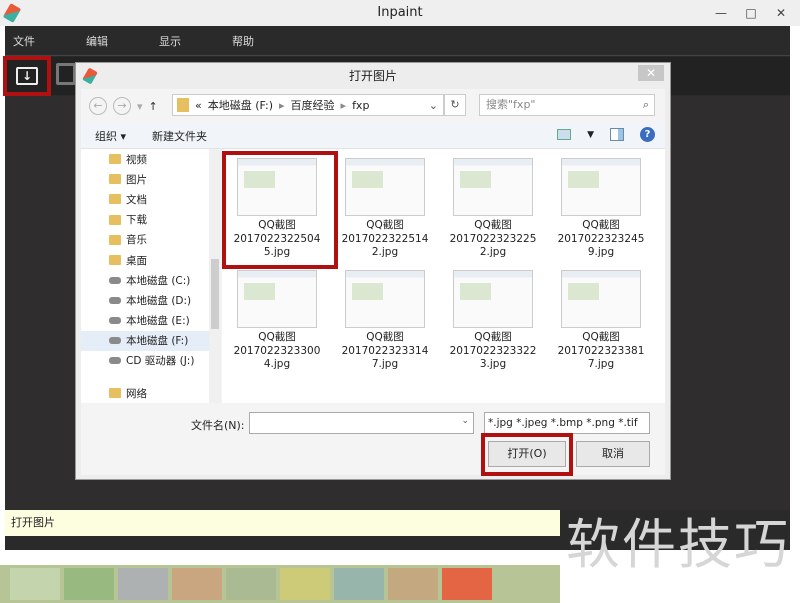 This screenshot has height=603, width=800. I want to click on change-view-icon, so click(564, 134).